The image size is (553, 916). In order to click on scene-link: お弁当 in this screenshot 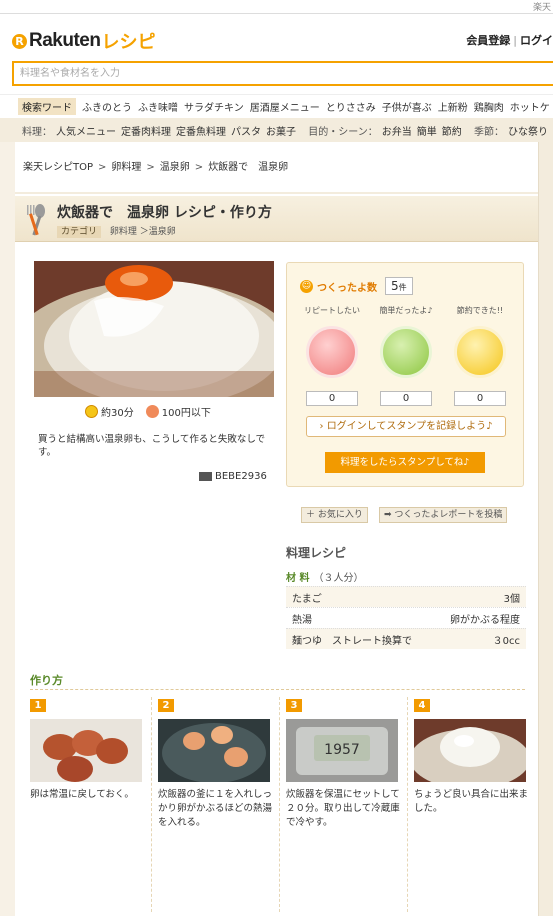, I will do `click(397, 130)`.